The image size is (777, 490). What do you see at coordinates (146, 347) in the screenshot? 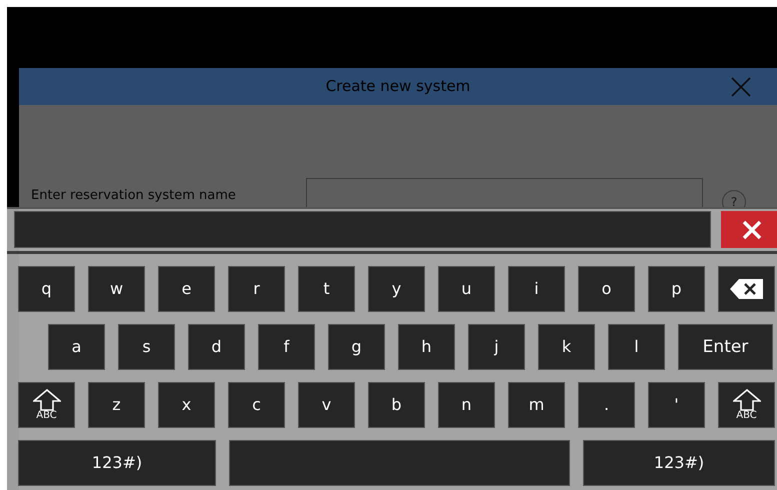
I see `letter-key: s` at bounding box center [146, 347].